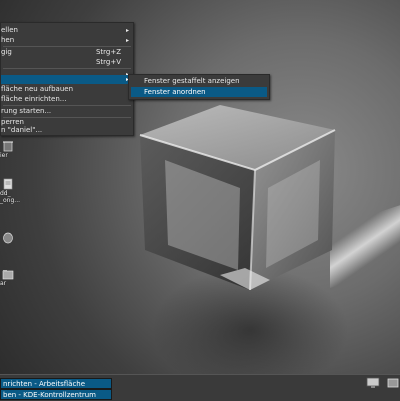 The width and height of the screenshot is (400, 401). What do you see at coordinates (67, 40) in the screenshot?
I see `menu-item-view: hen ▸` at bounding box center [67, 40].